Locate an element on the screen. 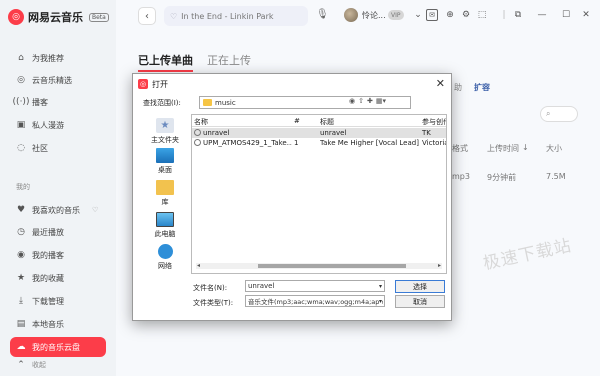 This screenshot has width=600, height=376. sidebar-item-label: 我喜欢的音乐 is located at coordinates (56, 210).